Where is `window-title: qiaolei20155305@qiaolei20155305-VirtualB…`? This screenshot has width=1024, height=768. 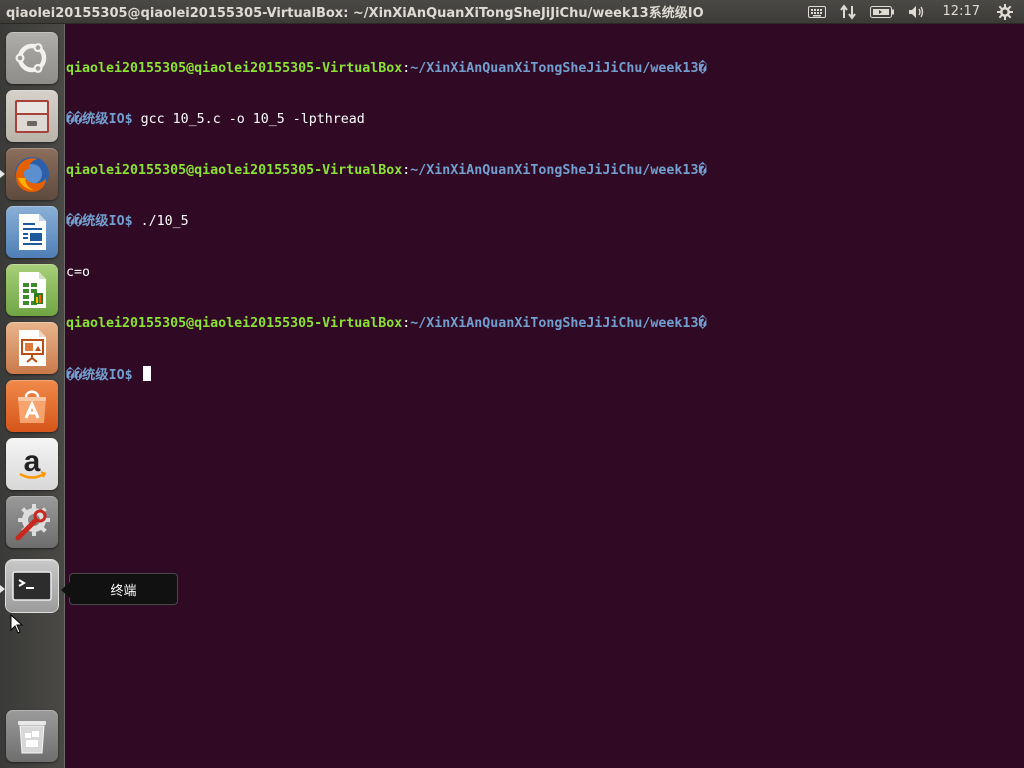 window-title: qiaolei20155305@qiaolei20155305-VirtualB… is located at coordinates (355, 13).